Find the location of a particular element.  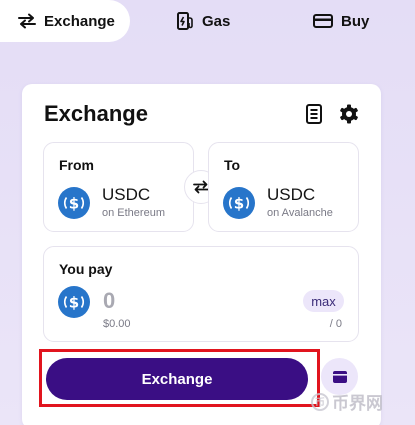

top-tab-bar: Exchange Gas Buy is located at coordinates (207, 22).